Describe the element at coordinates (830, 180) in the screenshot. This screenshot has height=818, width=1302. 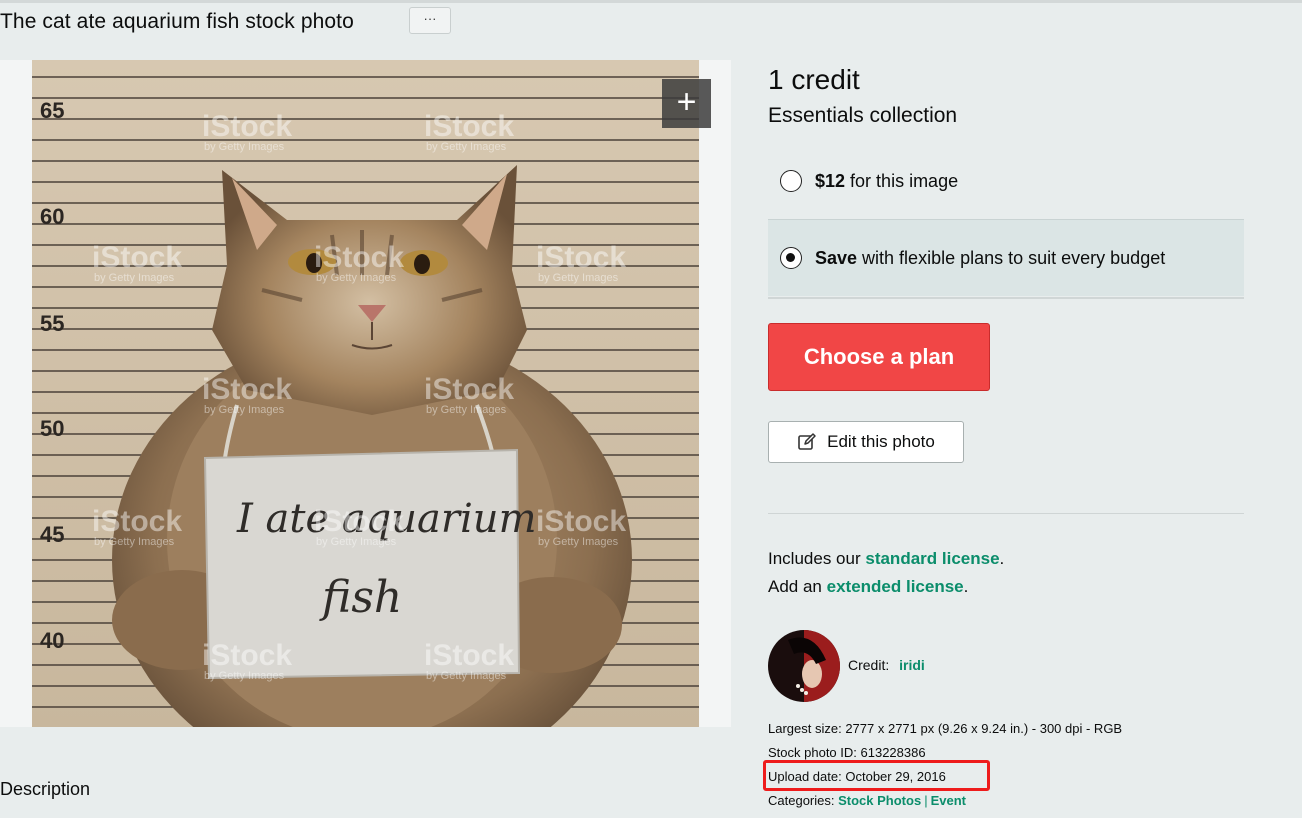
I see `option-price: $12` at that location.